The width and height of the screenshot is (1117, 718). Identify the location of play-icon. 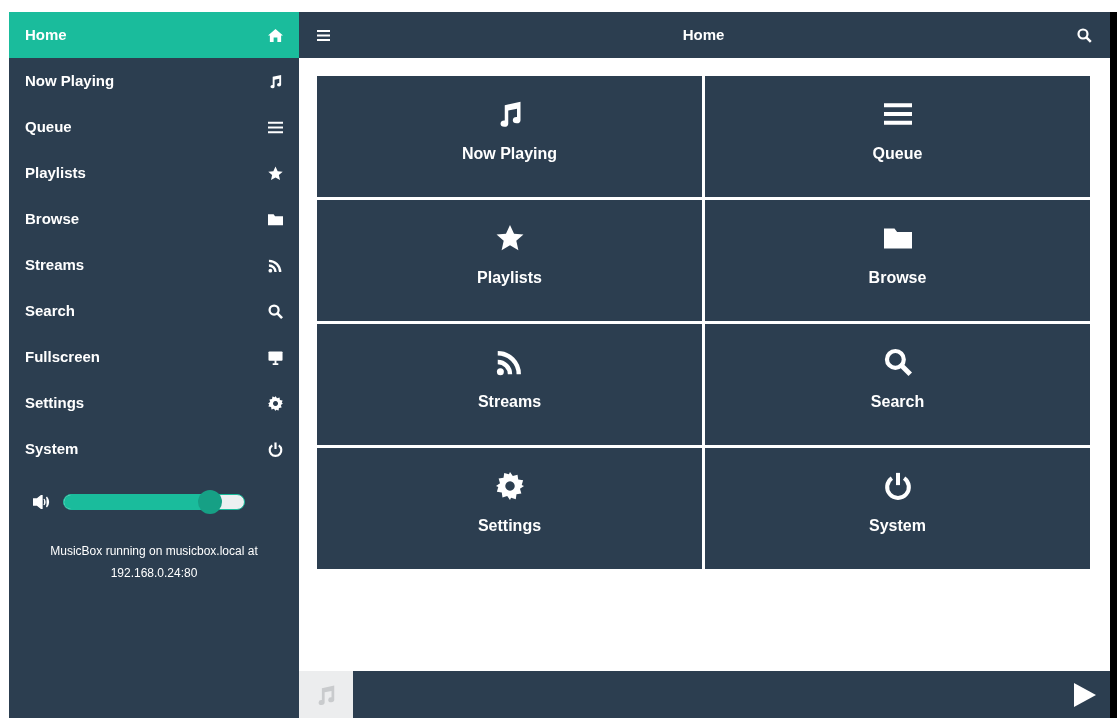
(1085, 694).